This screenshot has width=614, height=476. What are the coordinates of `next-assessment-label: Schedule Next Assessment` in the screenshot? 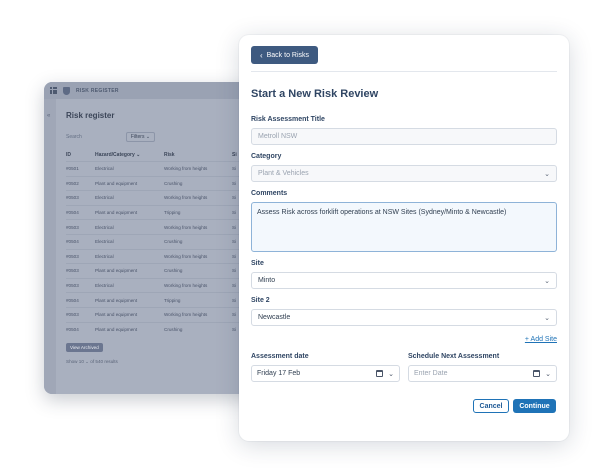 It's located at (454, 356).